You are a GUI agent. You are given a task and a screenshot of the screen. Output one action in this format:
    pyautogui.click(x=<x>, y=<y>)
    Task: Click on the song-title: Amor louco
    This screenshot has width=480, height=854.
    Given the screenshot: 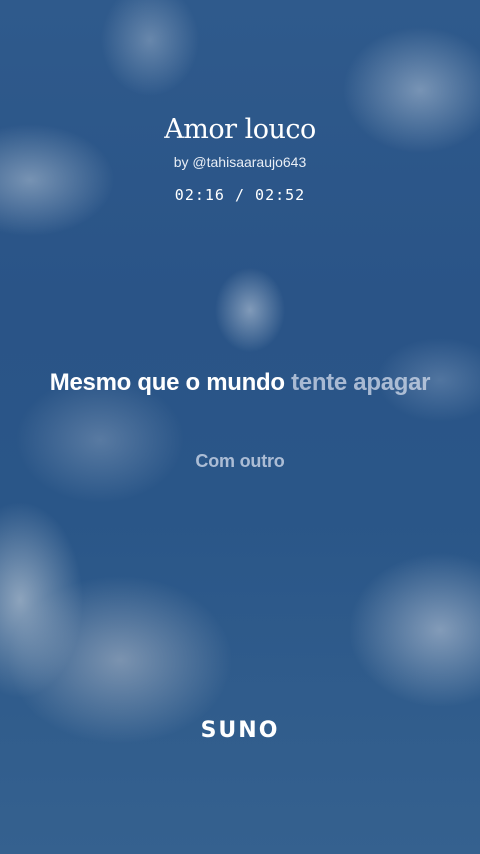 What is the action you would take?
    pyautogui.click(x=240, y=129)
    